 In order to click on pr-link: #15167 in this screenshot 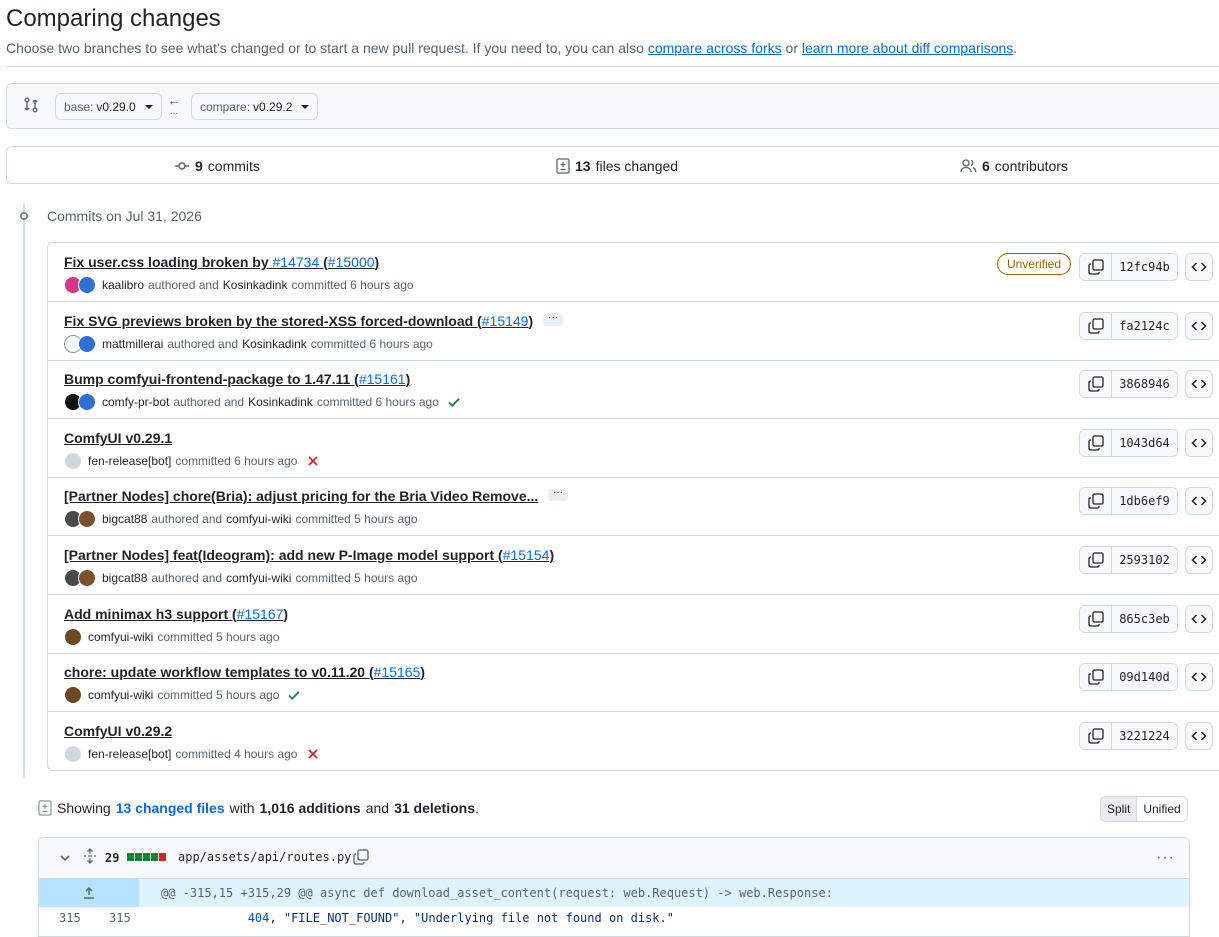, I will do `click(260, 614)`.